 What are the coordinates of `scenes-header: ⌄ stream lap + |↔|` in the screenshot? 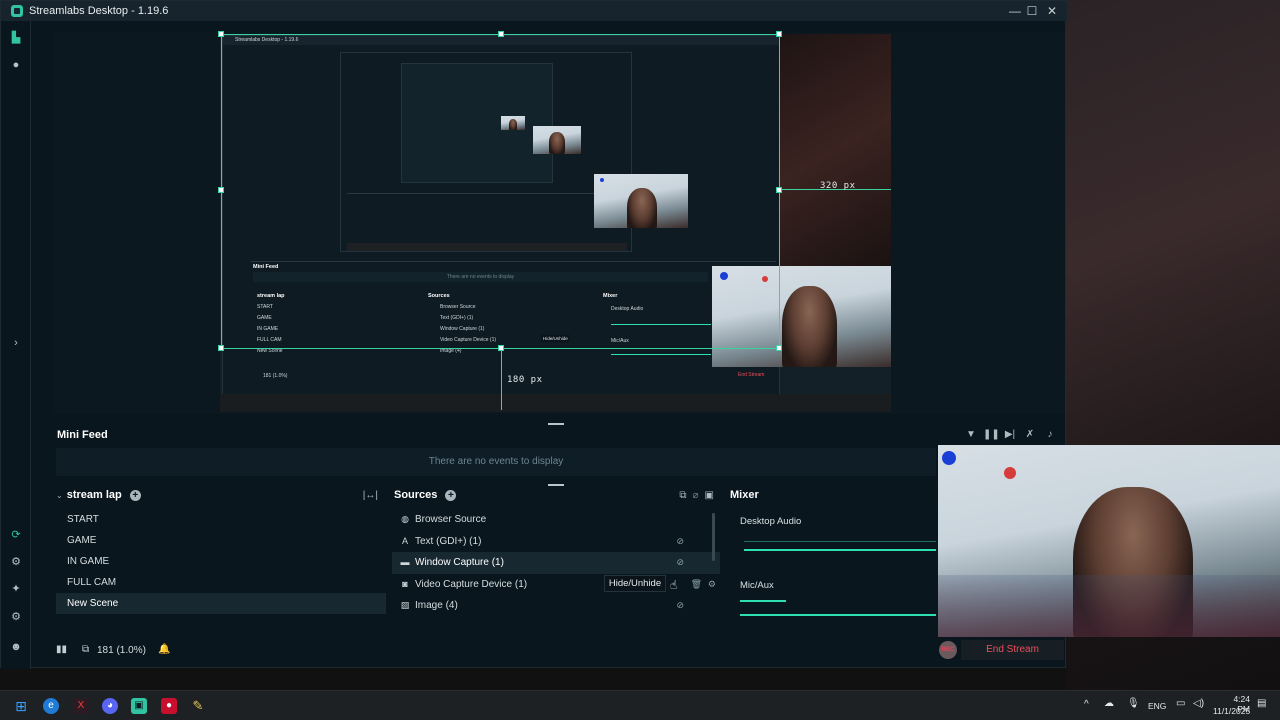 It's located at (221, 495).